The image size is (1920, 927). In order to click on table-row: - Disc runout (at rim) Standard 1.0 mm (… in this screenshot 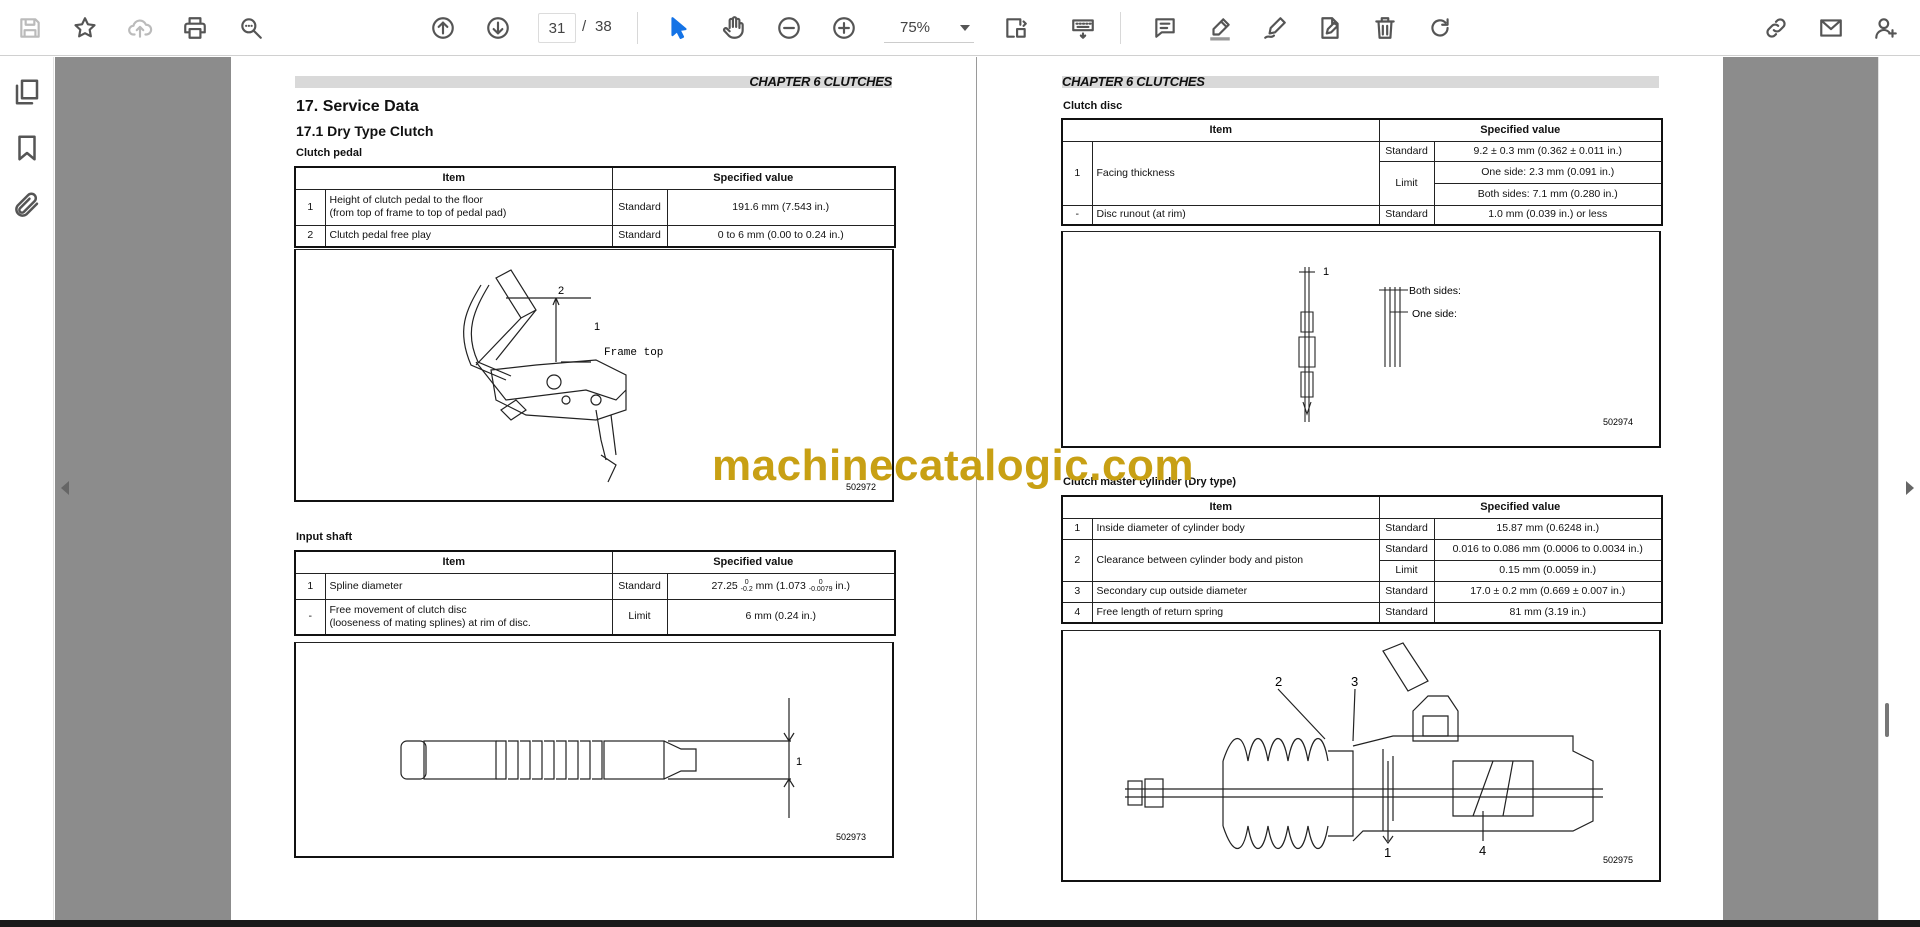, I will do `click(1362, 215)`.